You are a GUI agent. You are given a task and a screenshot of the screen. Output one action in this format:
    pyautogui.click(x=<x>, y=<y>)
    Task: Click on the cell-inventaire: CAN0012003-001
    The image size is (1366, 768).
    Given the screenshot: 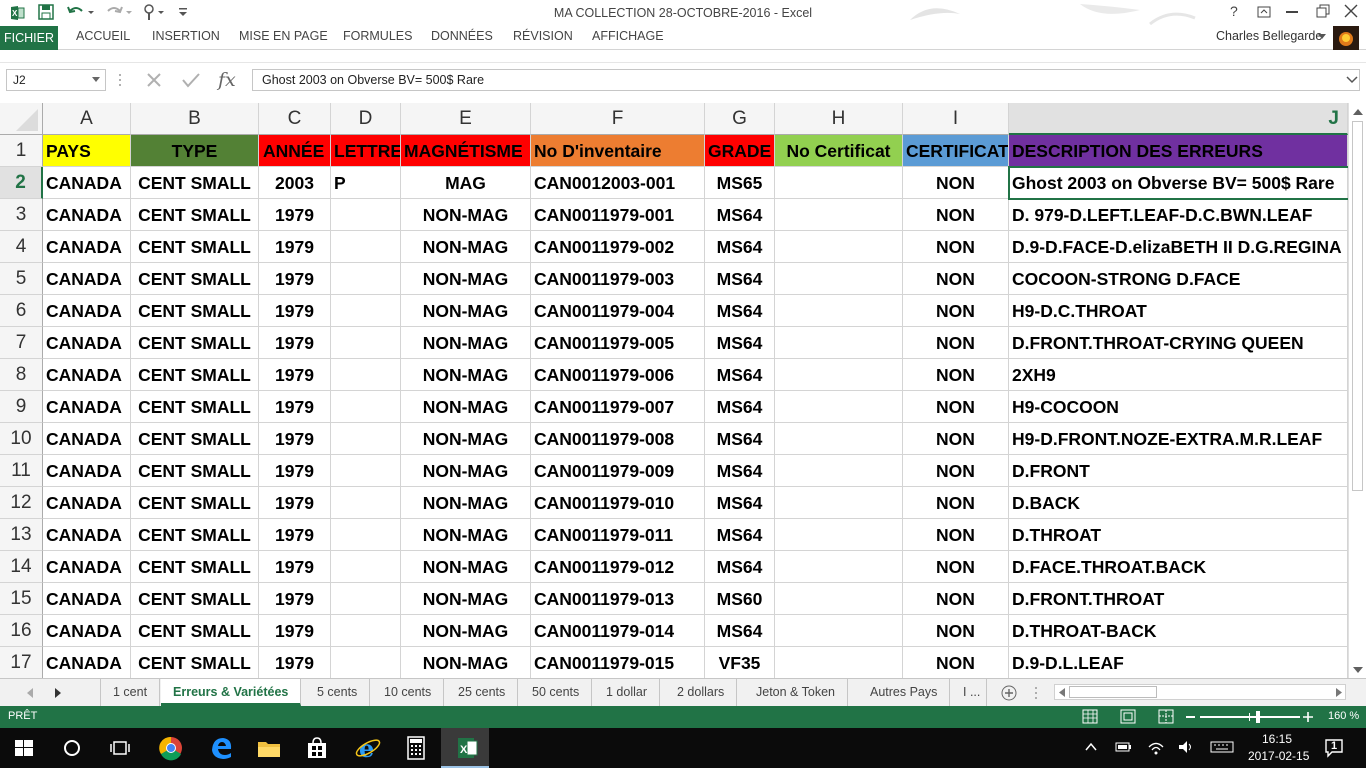 What is the action you would take?
    pyautogui.click(x=618, y=183)
    